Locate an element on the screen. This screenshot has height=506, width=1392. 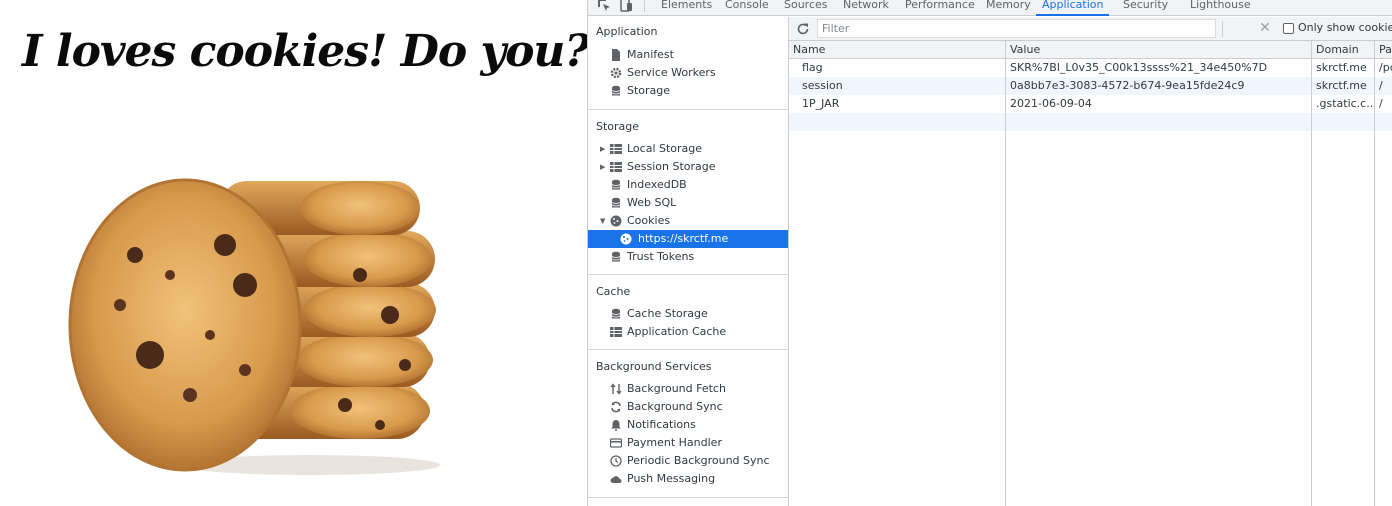
sidebar-item-label: IndexedDB is located at coordinates (657, 184).